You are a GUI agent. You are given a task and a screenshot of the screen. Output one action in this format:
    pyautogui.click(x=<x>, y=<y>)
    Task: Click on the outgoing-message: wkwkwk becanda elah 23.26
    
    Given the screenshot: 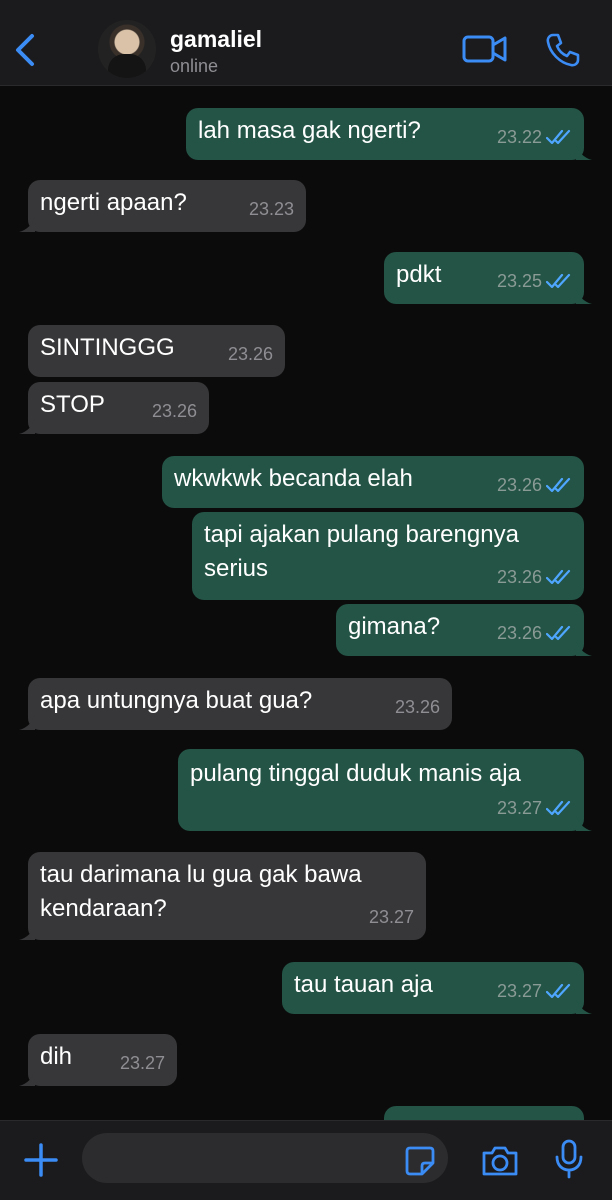 What is the action you would take?
    pyautogui.click(x=373, y=482)
    